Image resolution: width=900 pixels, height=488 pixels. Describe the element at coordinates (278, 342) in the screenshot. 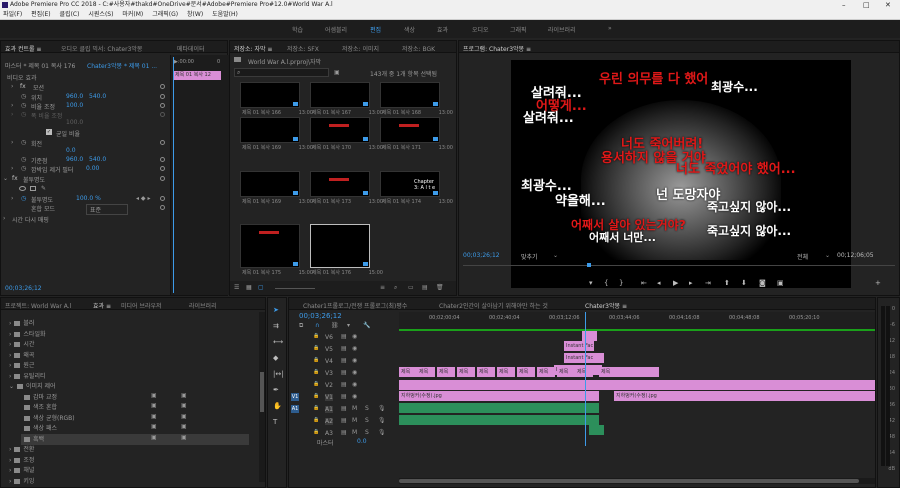

I see `ripple-edit-tool-icon: ⟷` at that location.